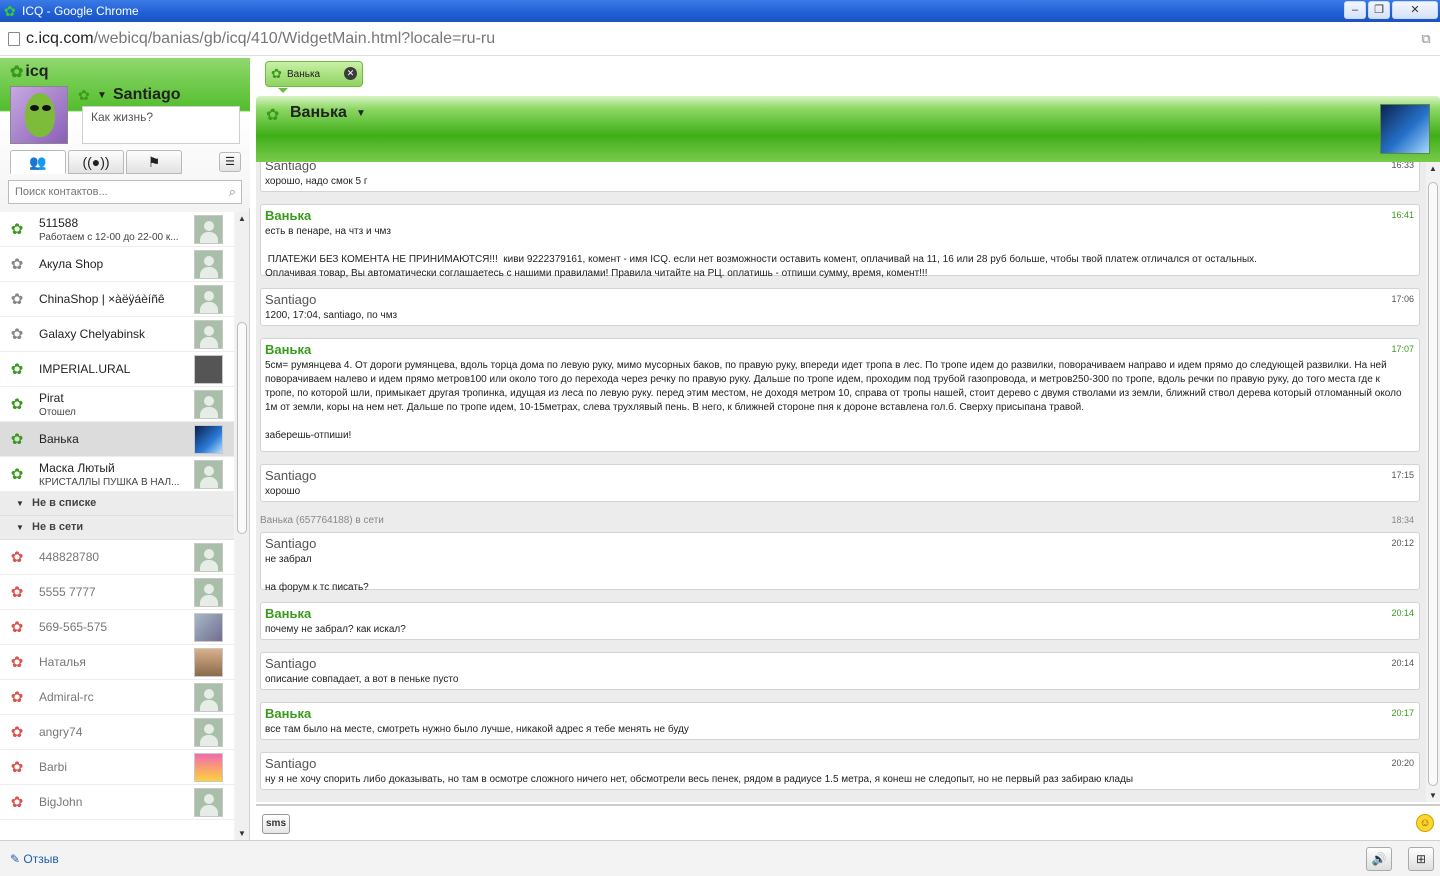 The height and width of the screenshot is (876, 1440). What do you see at coordinates (318, 113) in the screenshot?
I see `chat-contact-name: Ванька` at bounding box center [318, 113].